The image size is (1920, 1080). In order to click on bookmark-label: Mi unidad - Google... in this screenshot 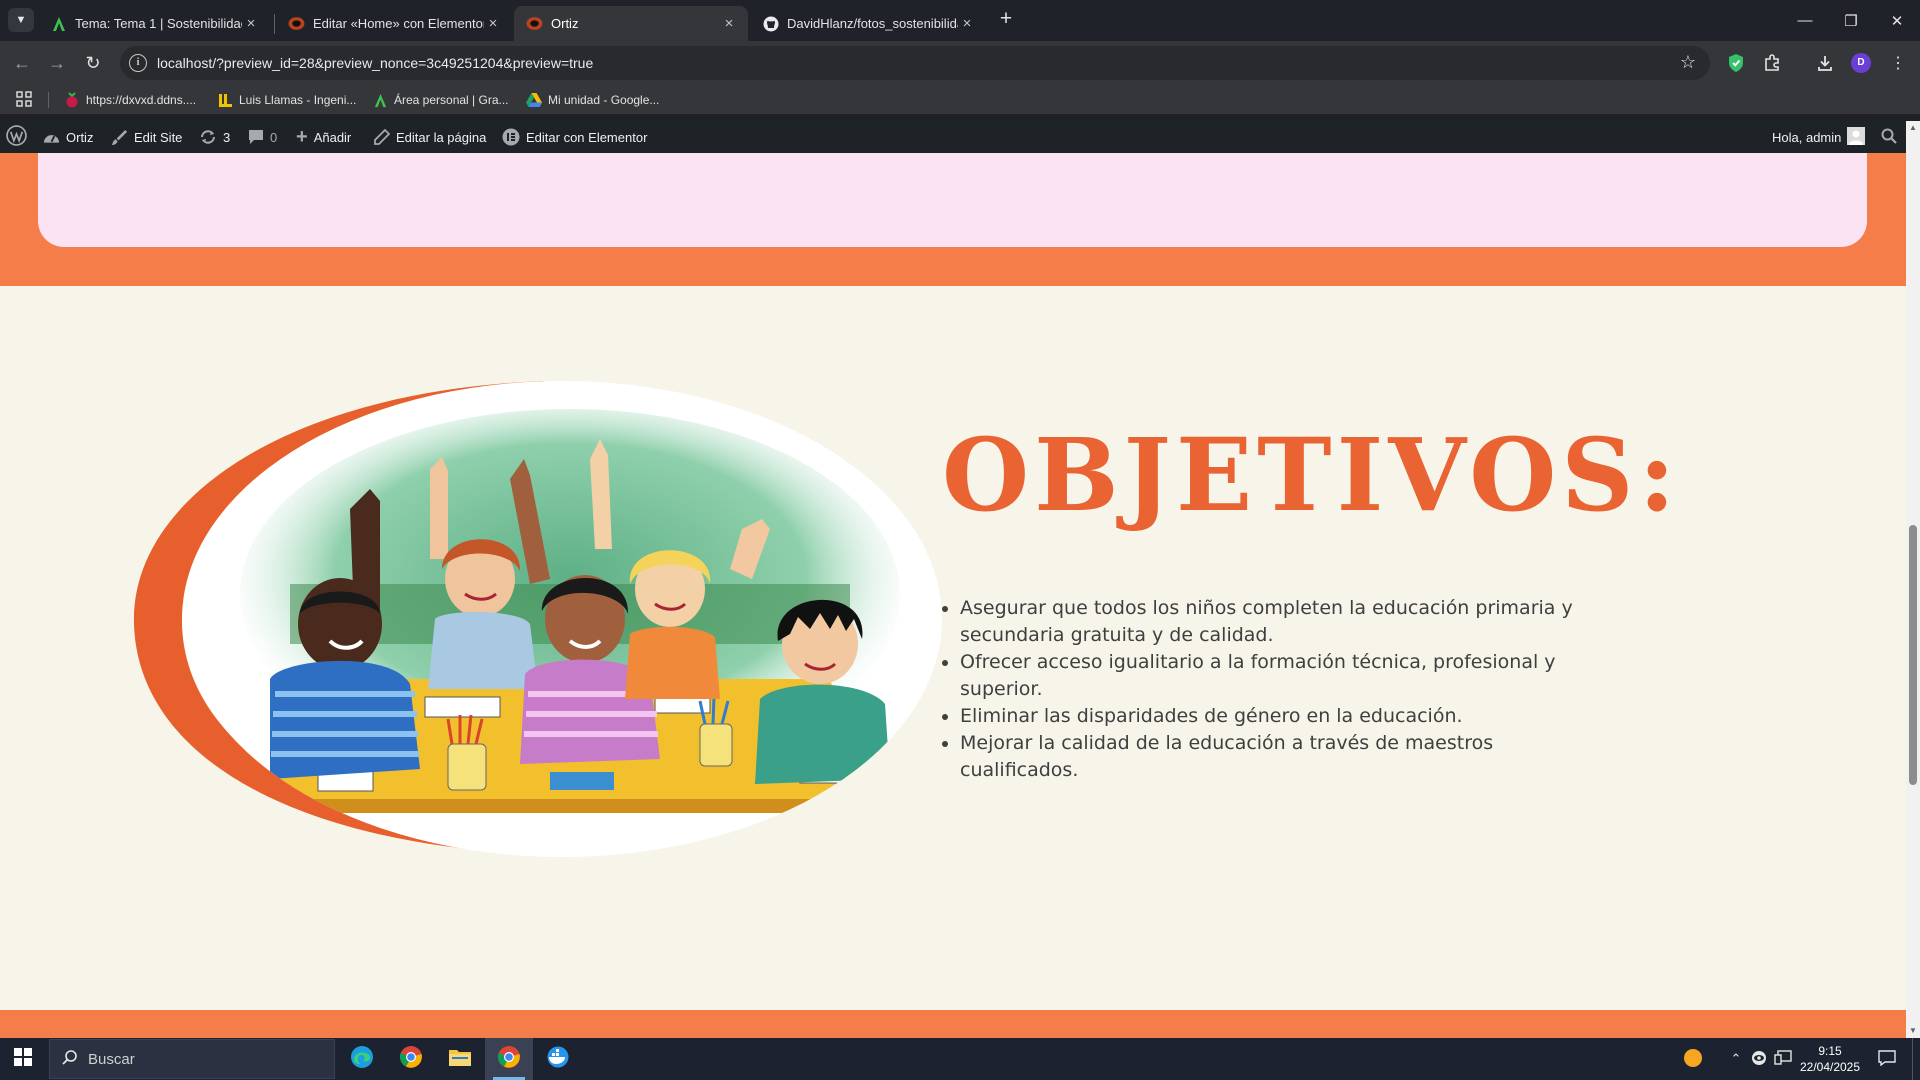, I will do `click(604, 100)`.